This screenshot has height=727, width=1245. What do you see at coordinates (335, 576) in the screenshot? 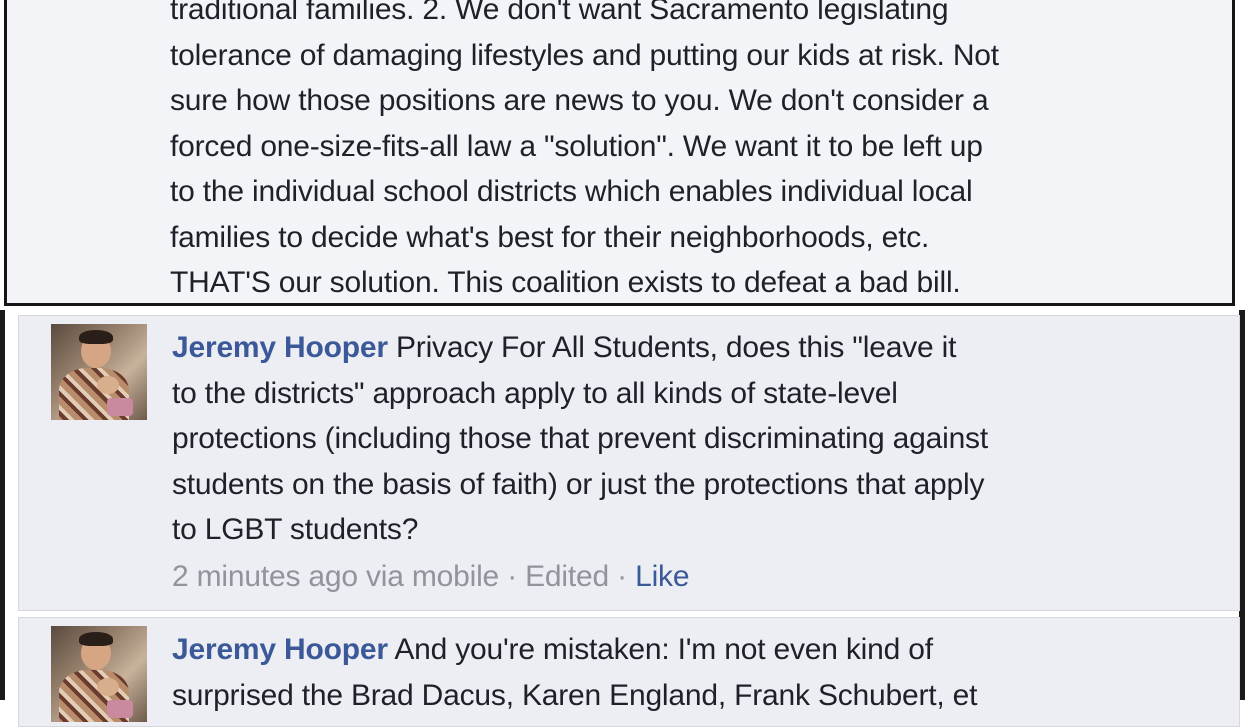
I see `timestamp: 2 minutes ago via mobile` at bounding box center [335, 576].